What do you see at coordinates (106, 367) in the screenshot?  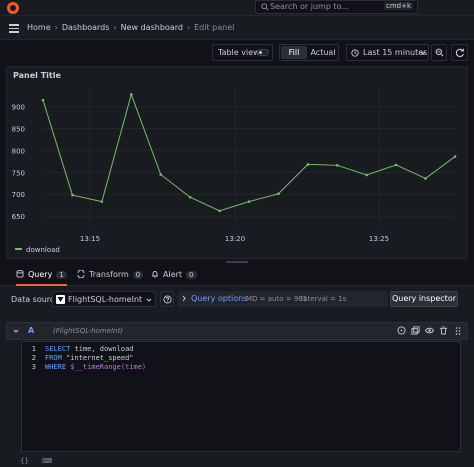 I see `sql-text: $__timeRange(time)` at bounding box center [106, 367].